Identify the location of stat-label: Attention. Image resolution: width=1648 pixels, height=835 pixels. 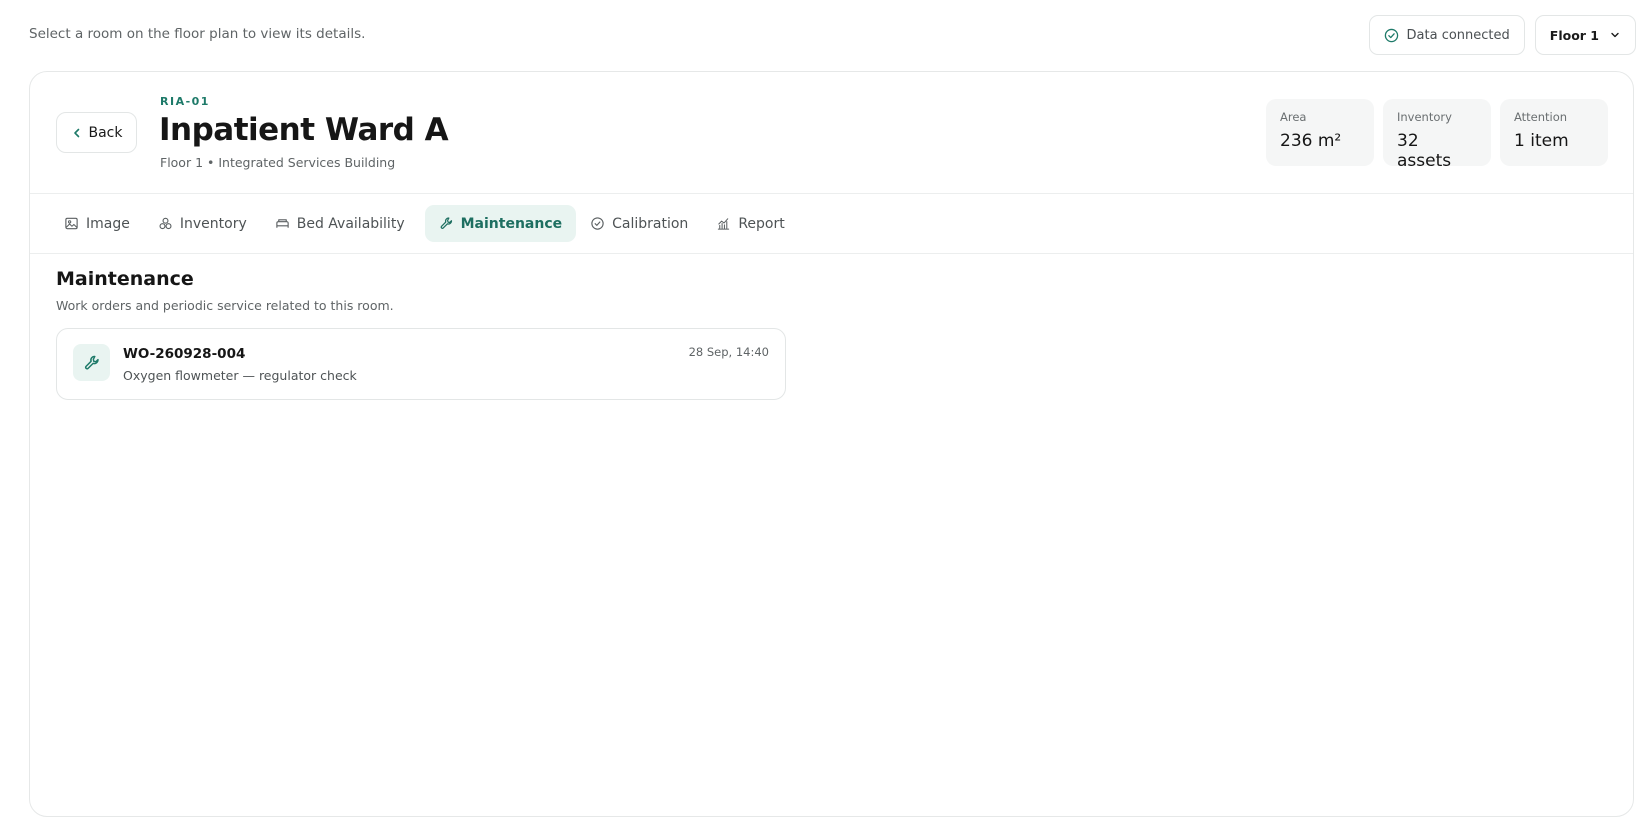
(1541, 117).